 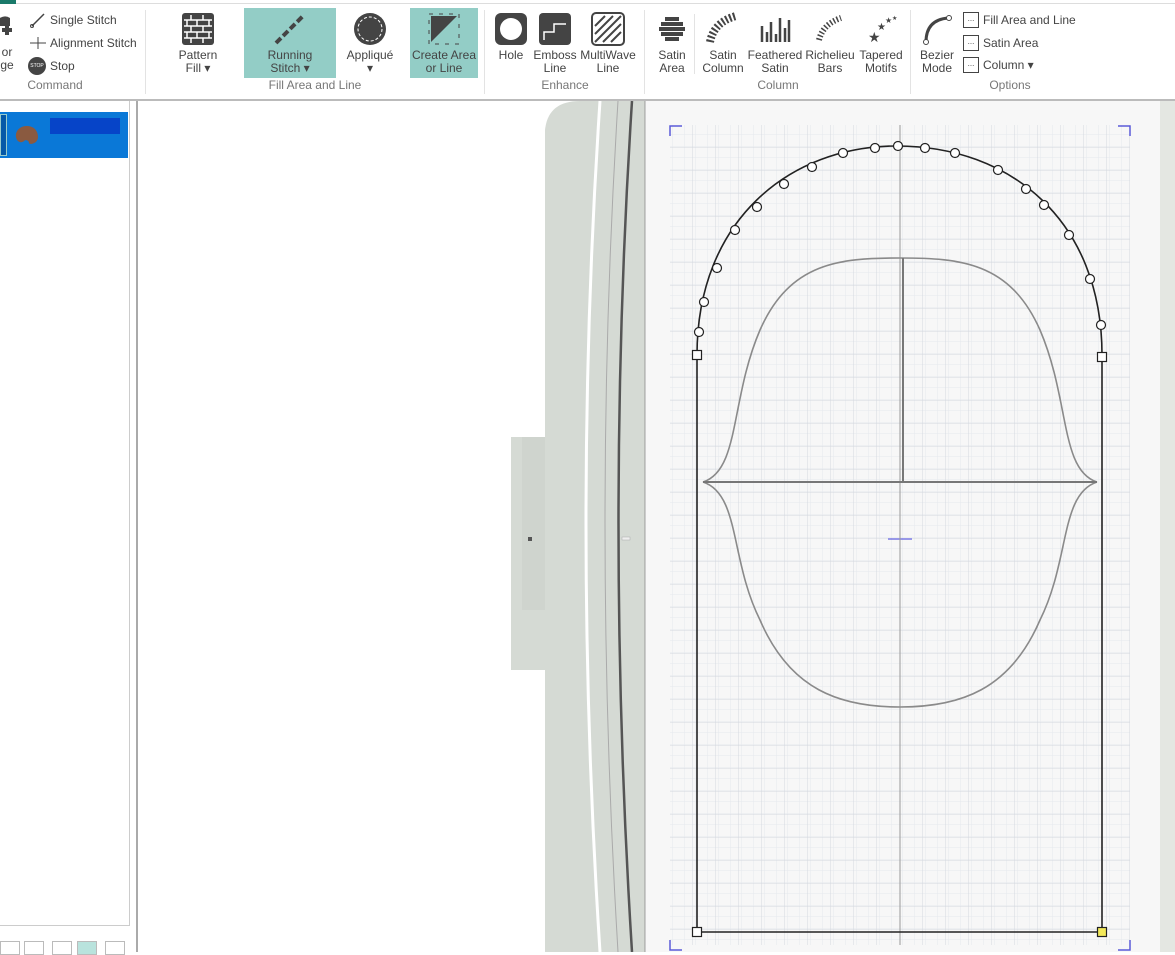 What do you see at coordinates (290, 29) in the screenshot?
I see `running-stitch-icon` at bounding box center [290, 29].